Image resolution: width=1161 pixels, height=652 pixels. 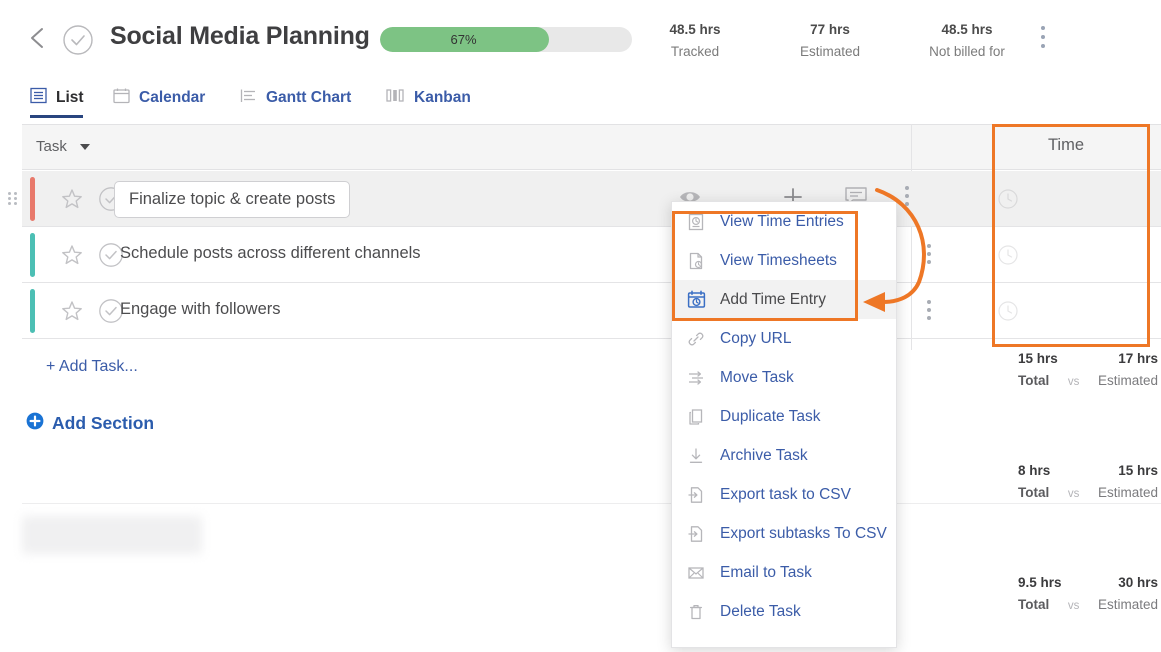 I want to click on menu-item-label: Archive Task, so click(x=764, y=455).